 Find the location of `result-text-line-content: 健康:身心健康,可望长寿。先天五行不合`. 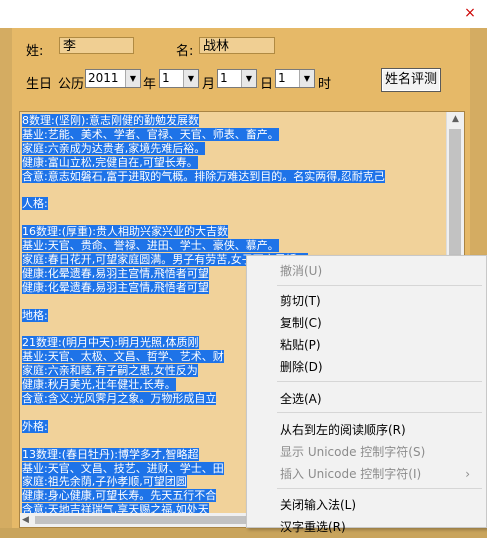

result-text-line-content: 健康:身心健康,可望长寿。先天五行不合 is located at coordinates (119, 496).